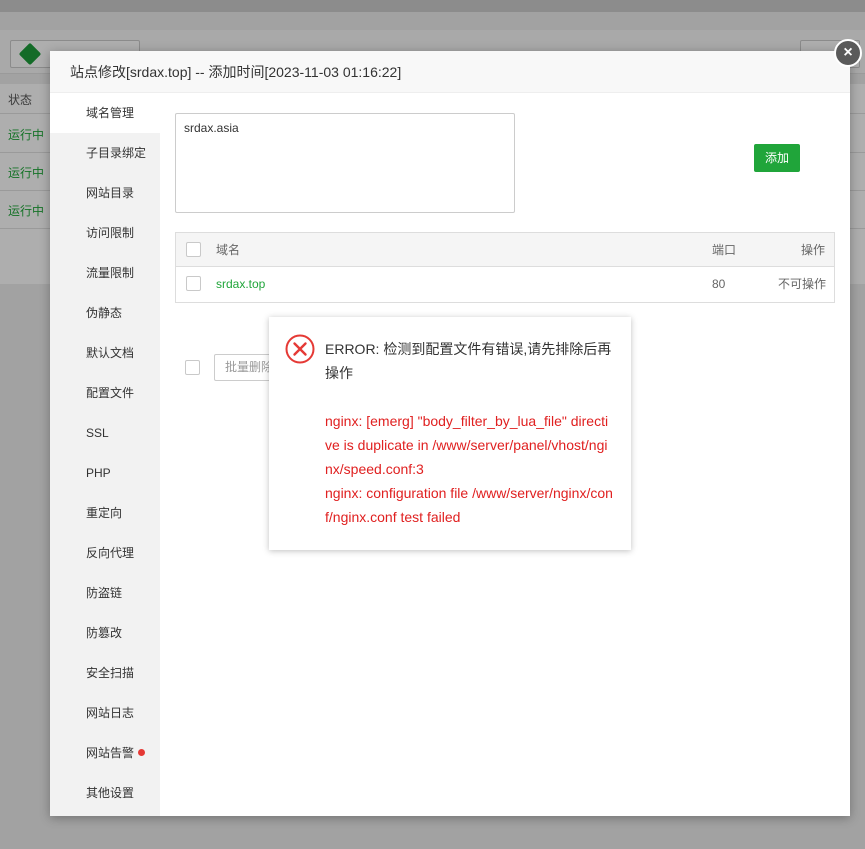  I want to click on sidebar-item-label: 配置文件, so click(110, 393).